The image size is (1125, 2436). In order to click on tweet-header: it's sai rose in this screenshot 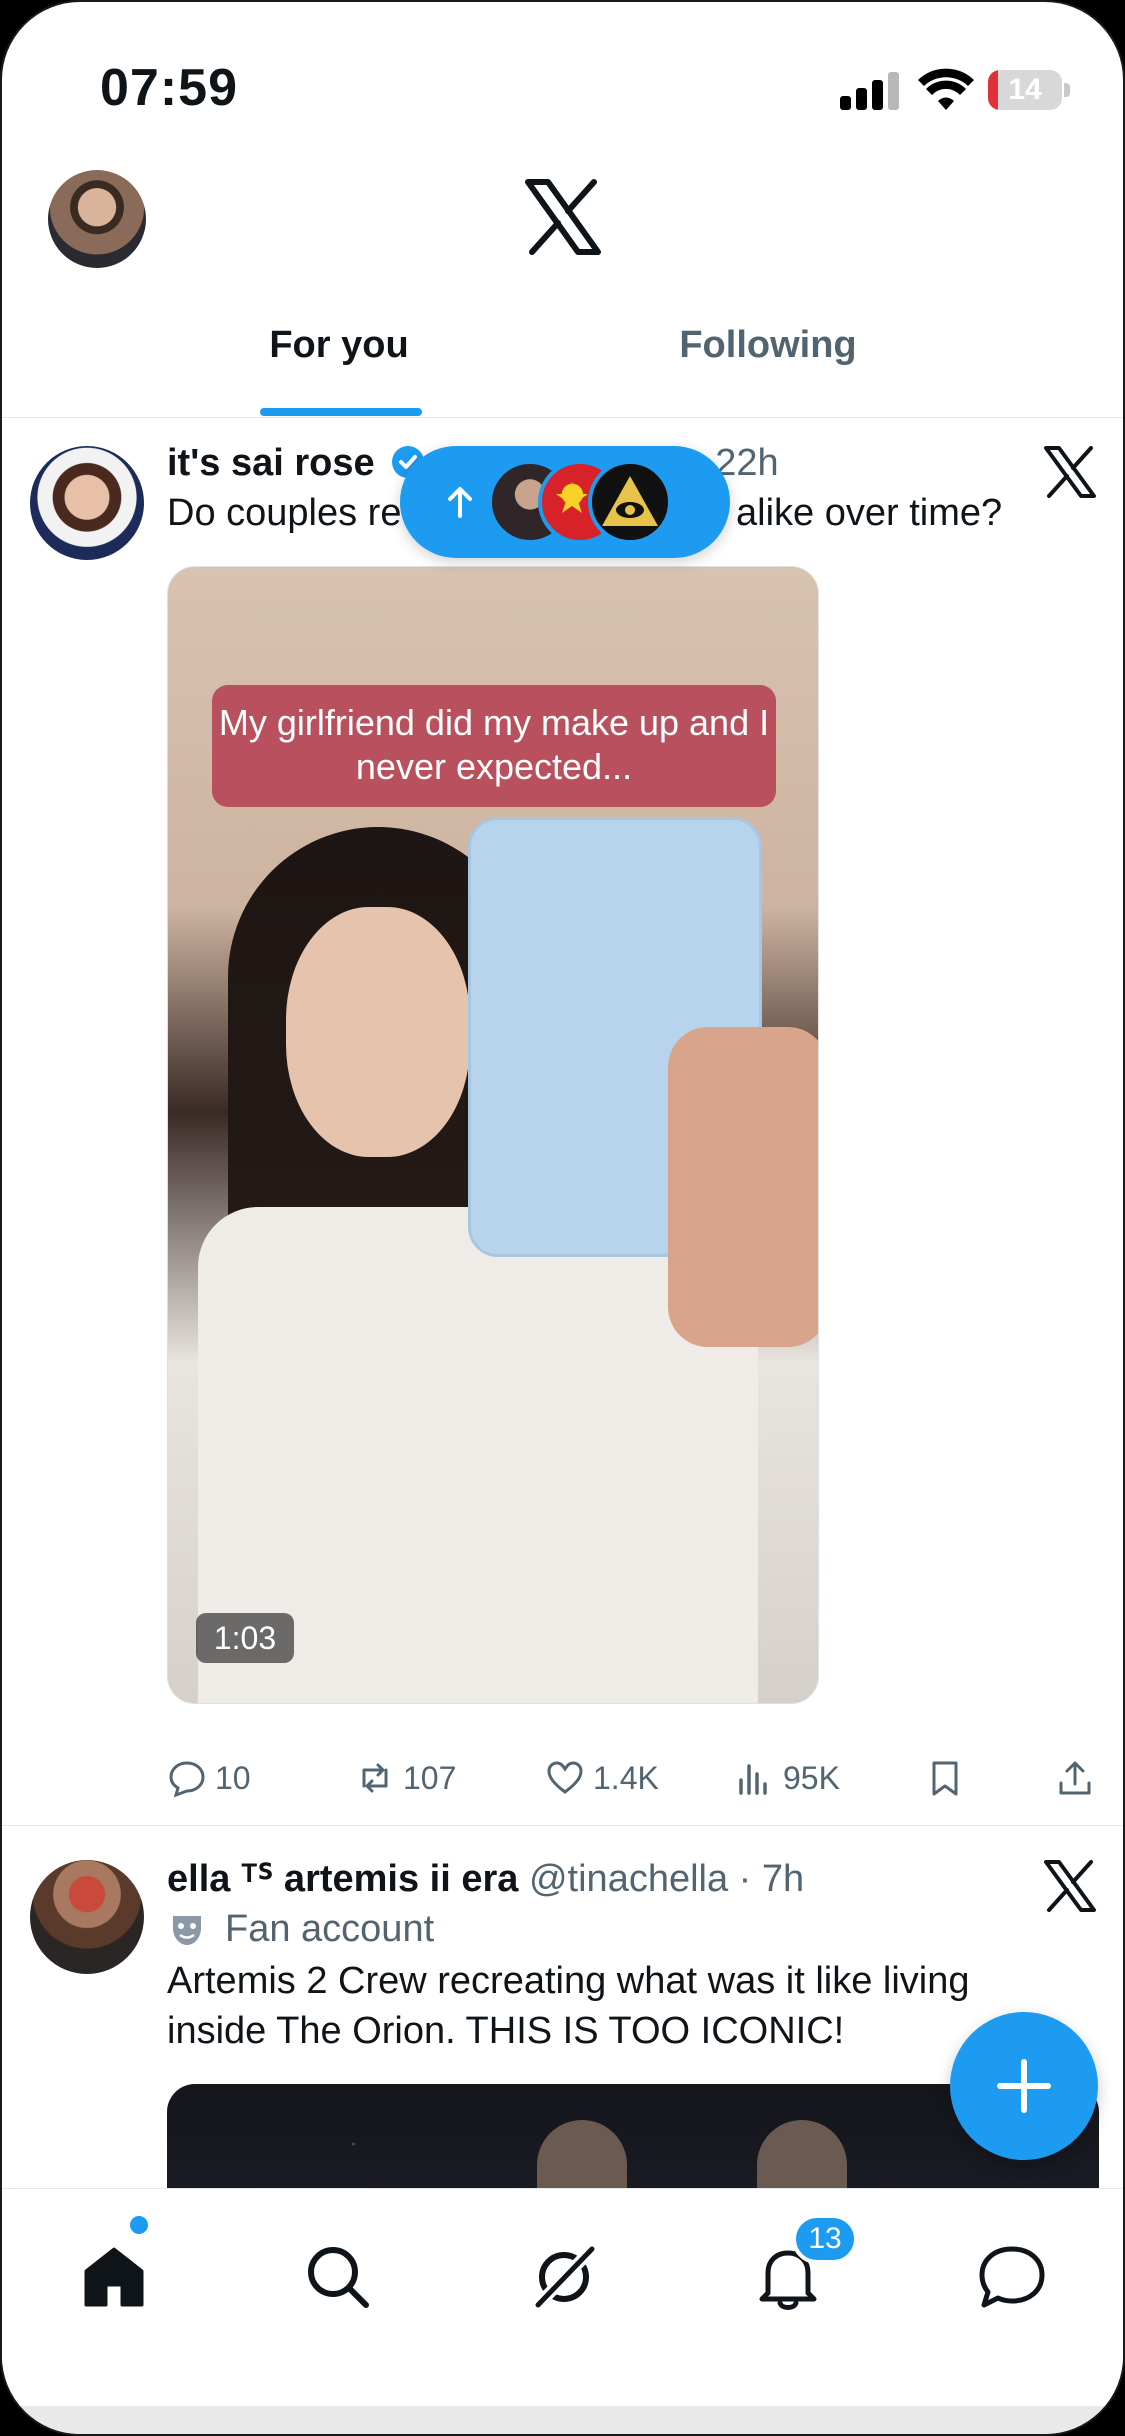, I will do `click(296, 463)`.